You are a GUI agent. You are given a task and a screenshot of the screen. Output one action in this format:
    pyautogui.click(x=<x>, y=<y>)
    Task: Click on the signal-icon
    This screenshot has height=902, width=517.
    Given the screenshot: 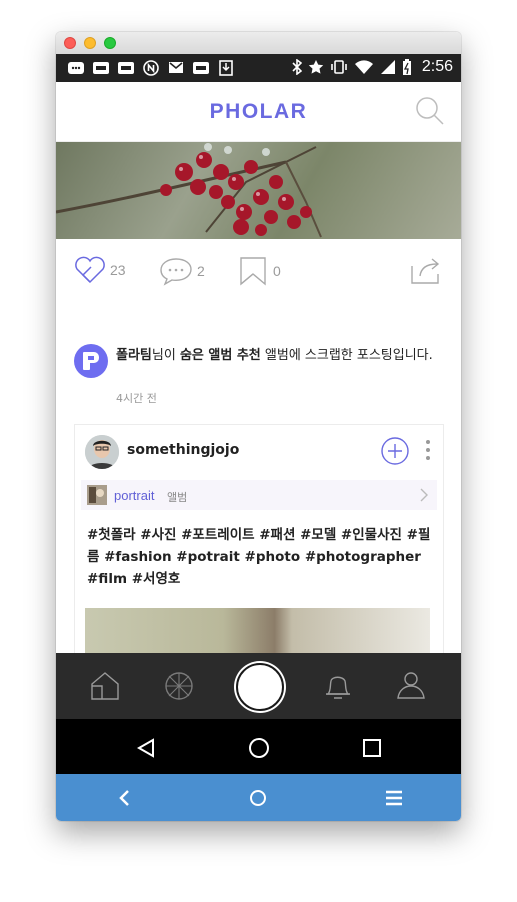 What is the action you would take?
    pyautogui.click(x=387, y=67)
    